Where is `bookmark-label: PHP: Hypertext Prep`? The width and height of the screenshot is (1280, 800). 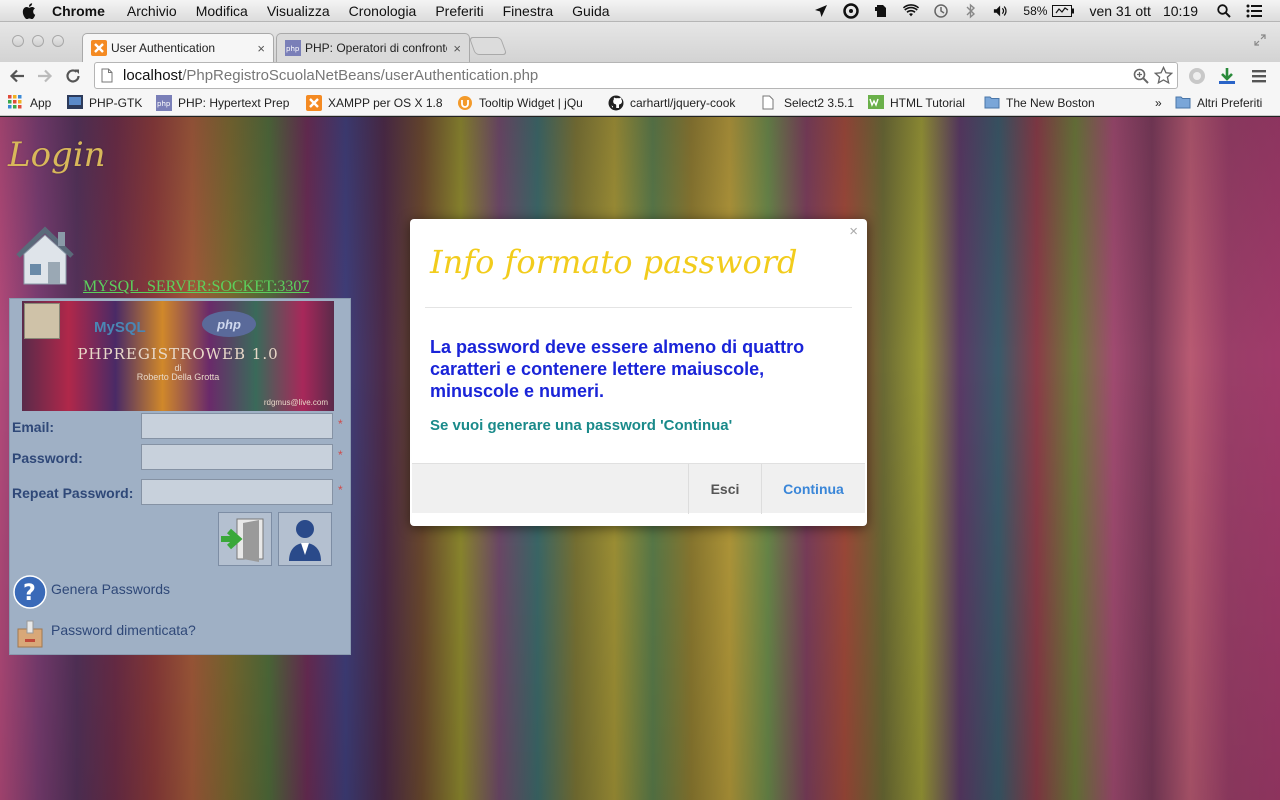
bookmark-label: PHP: Hypertext Prep is located at coordinates (234, 103).